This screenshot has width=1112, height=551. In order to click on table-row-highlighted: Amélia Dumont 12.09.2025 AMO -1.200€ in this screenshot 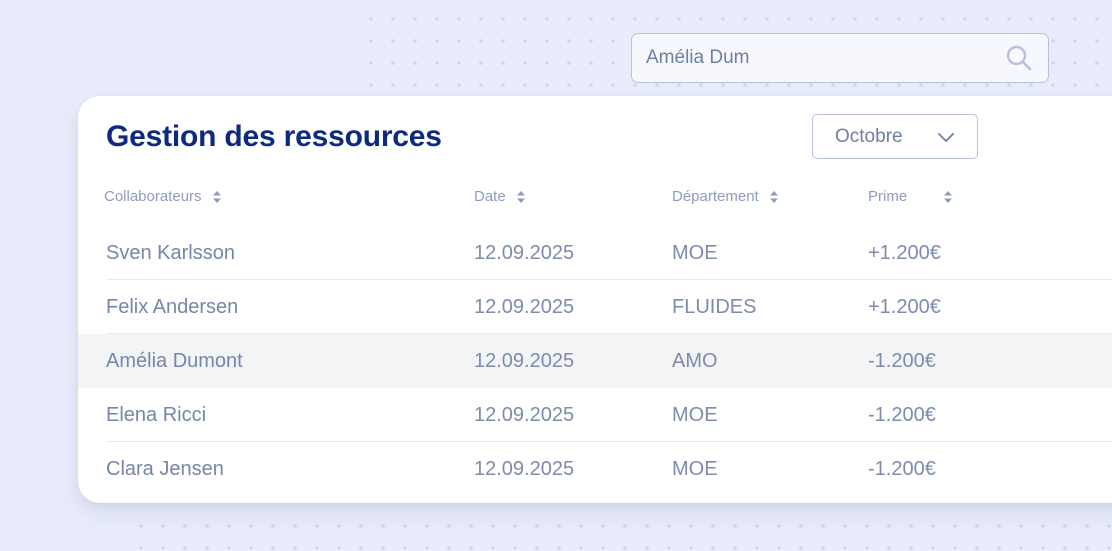, I will do `click(595, 361)`.